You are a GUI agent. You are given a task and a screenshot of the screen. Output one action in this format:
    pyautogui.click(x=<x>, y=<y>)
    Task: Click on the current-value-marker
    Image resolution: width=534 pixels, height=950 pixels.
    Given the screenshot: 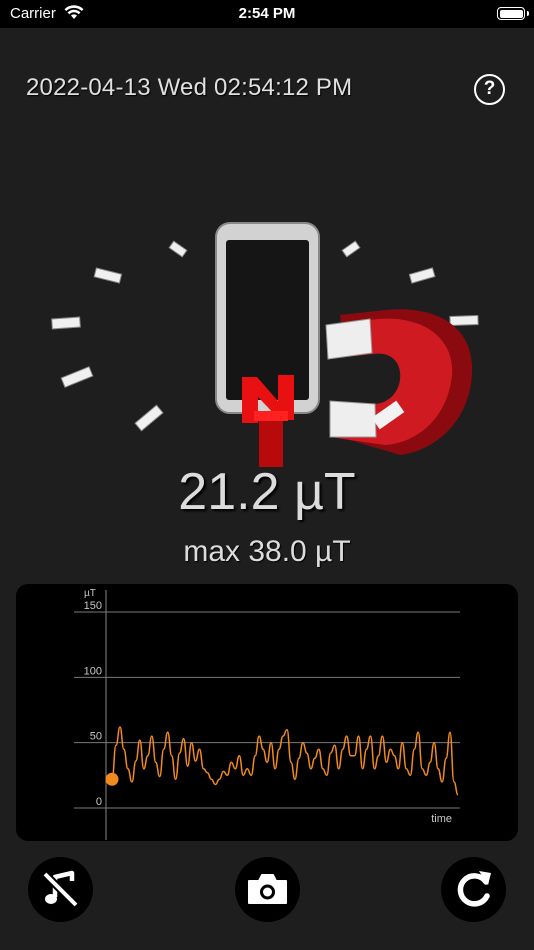 What is the action you would take?
    pyautogui.click(x=112, y=779)
    